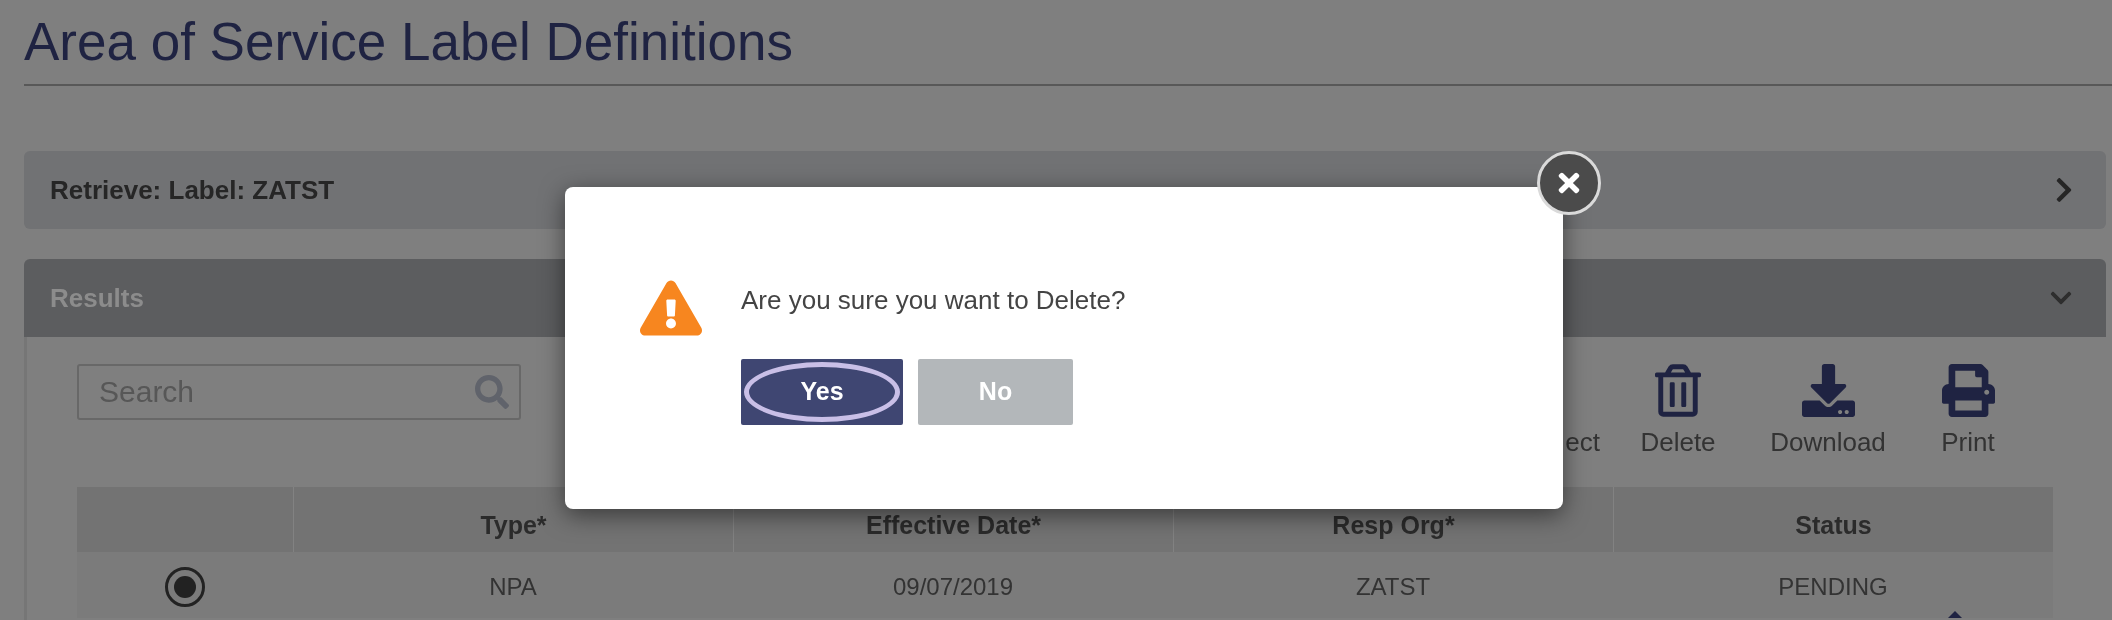 The width and height of the screenshot is (2112, 620). What do you see at coordinates (513, 524) in the screenshot?
I see `column-header: Type*` at bounding box center [513, 524].